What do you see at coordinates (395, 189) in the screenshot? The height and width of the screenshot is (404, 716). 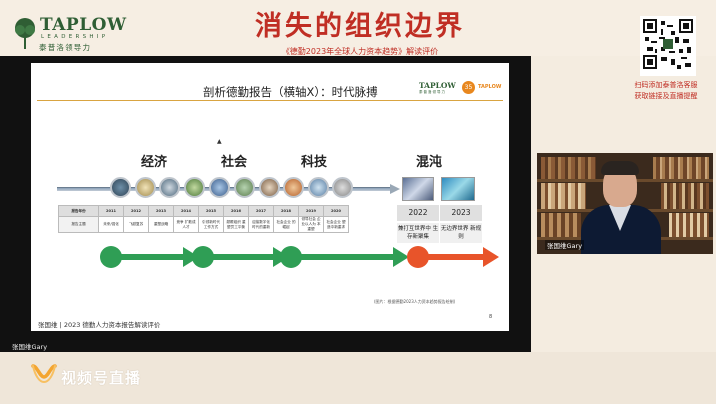 I see `timeline-arrow-icon` at bounding box center [395, 189].